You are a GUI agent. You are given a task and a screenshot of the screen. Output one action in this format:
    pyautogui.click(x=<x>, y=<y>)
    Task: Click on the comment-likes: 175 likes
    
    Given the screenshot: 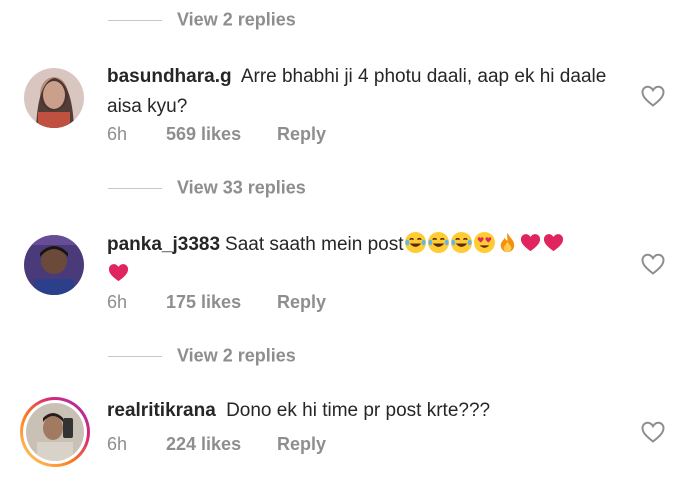 What is the action you would take?
    pyautogui.click(x=219, y=302)
    